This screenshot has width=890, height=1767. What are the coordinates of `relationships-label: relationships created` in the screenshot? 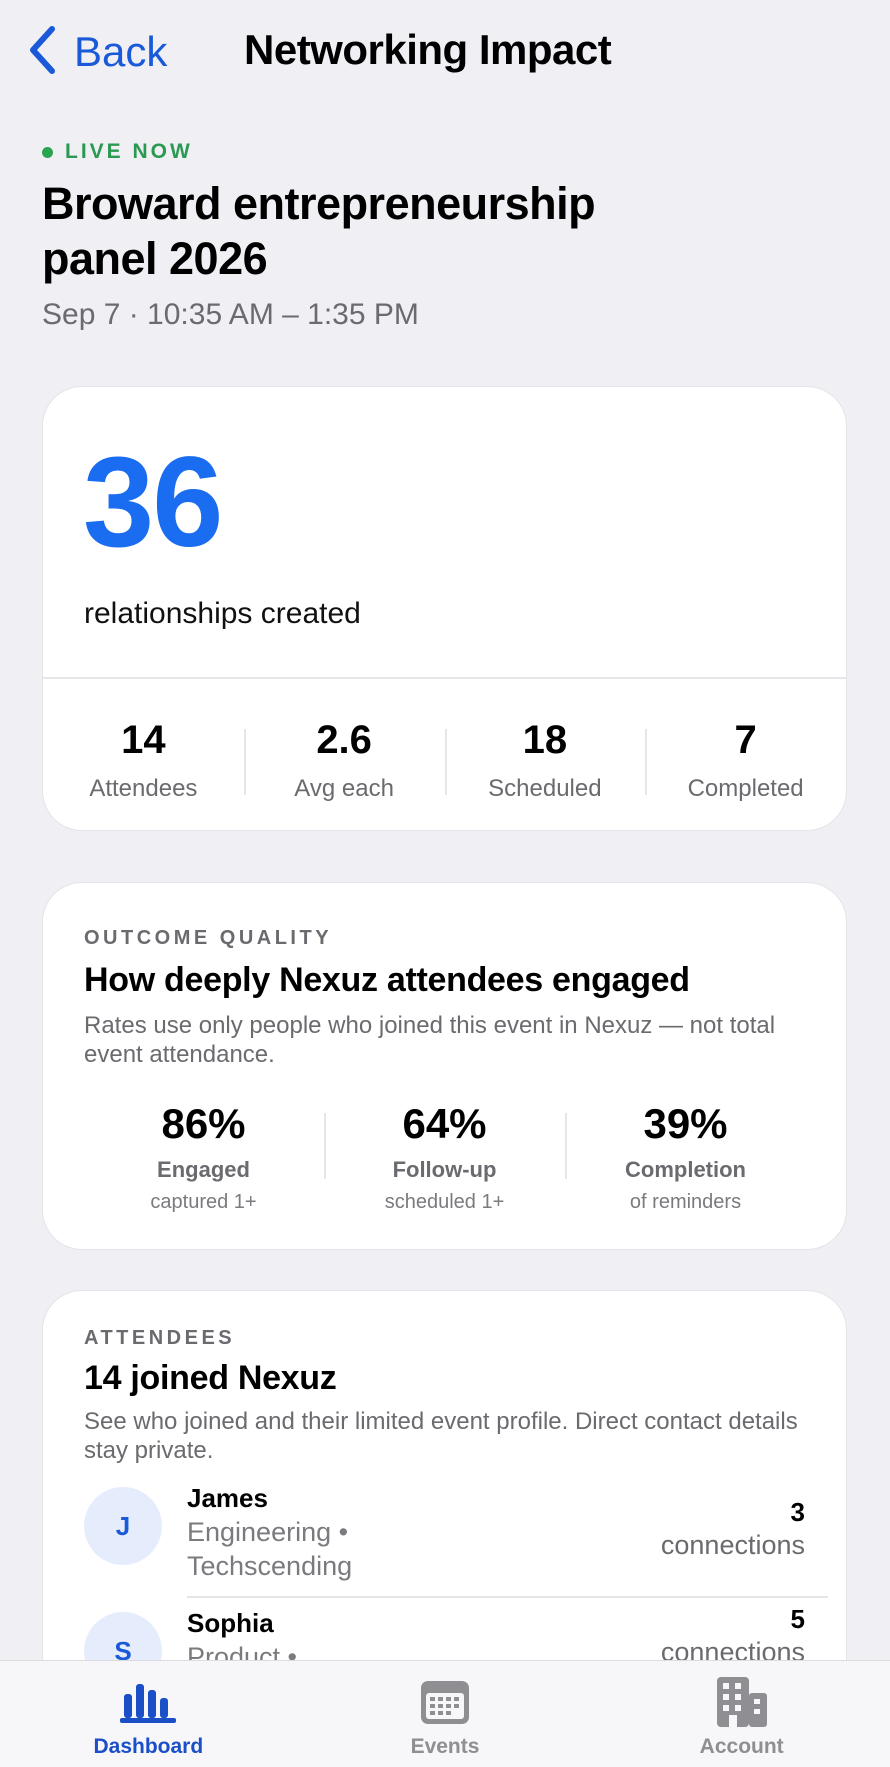 It's located at (222, 613).